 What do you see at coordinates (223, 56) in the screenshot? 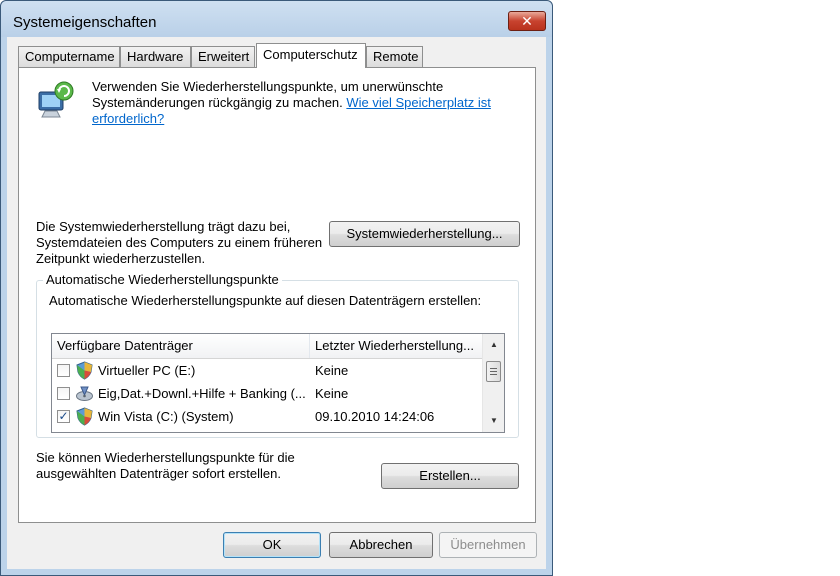
I see `tab-erweitert: Erweitert` at bounding box center [223, 56].